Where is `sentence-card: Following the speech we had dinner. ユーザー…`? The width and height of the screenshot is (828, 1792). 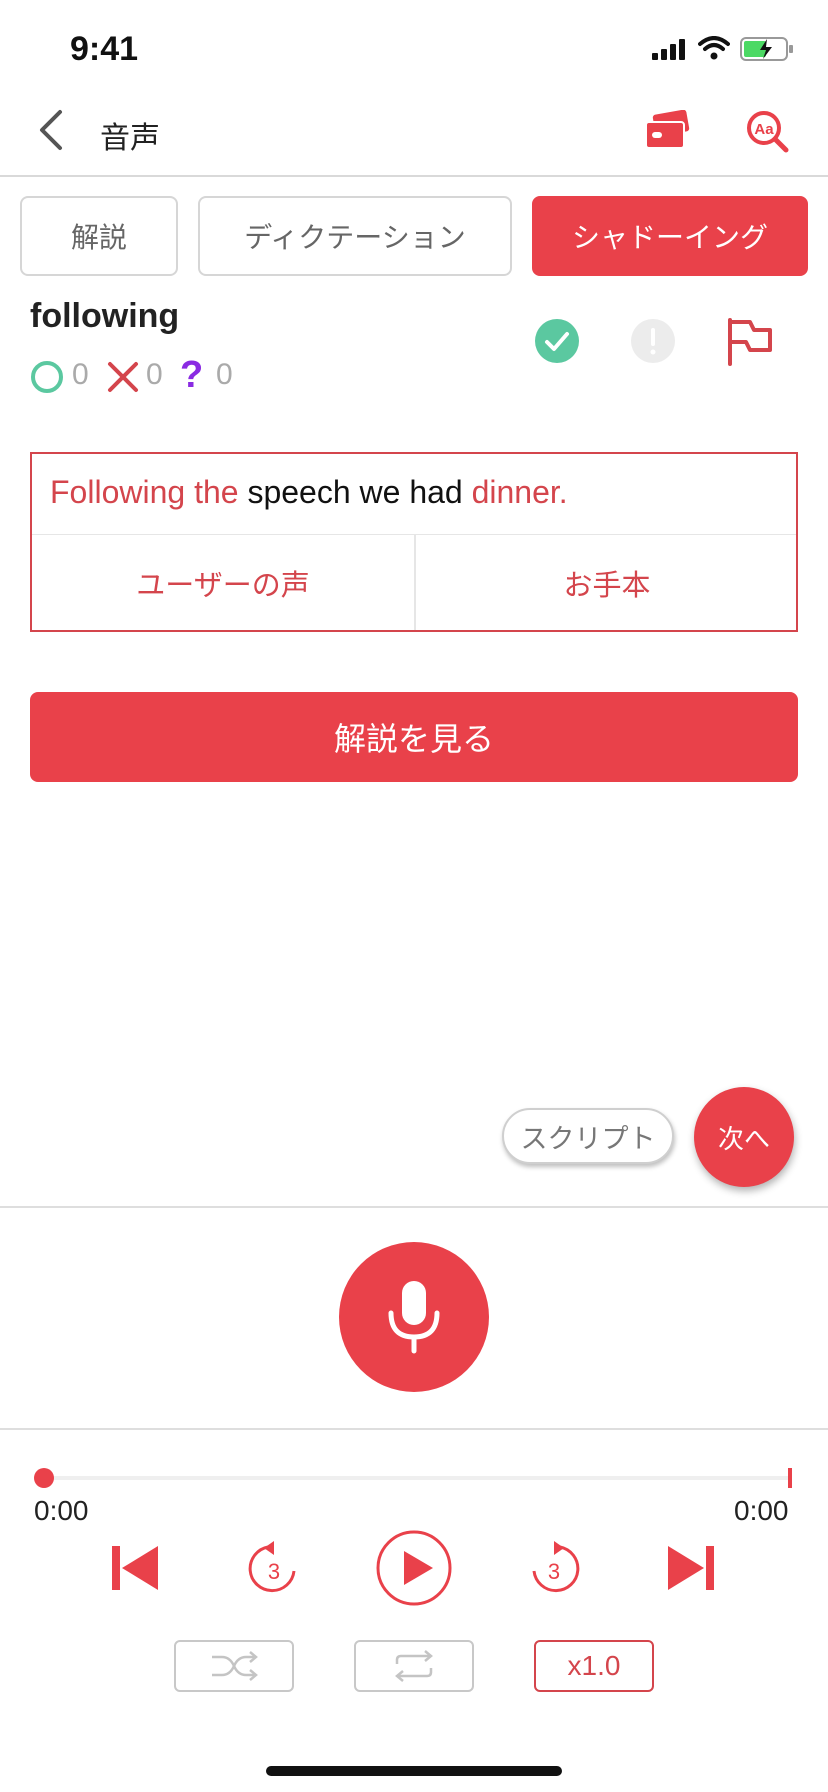
sentence-card: Following the speech we had dinner. ユーザー… is located at coordinates (414, 542).